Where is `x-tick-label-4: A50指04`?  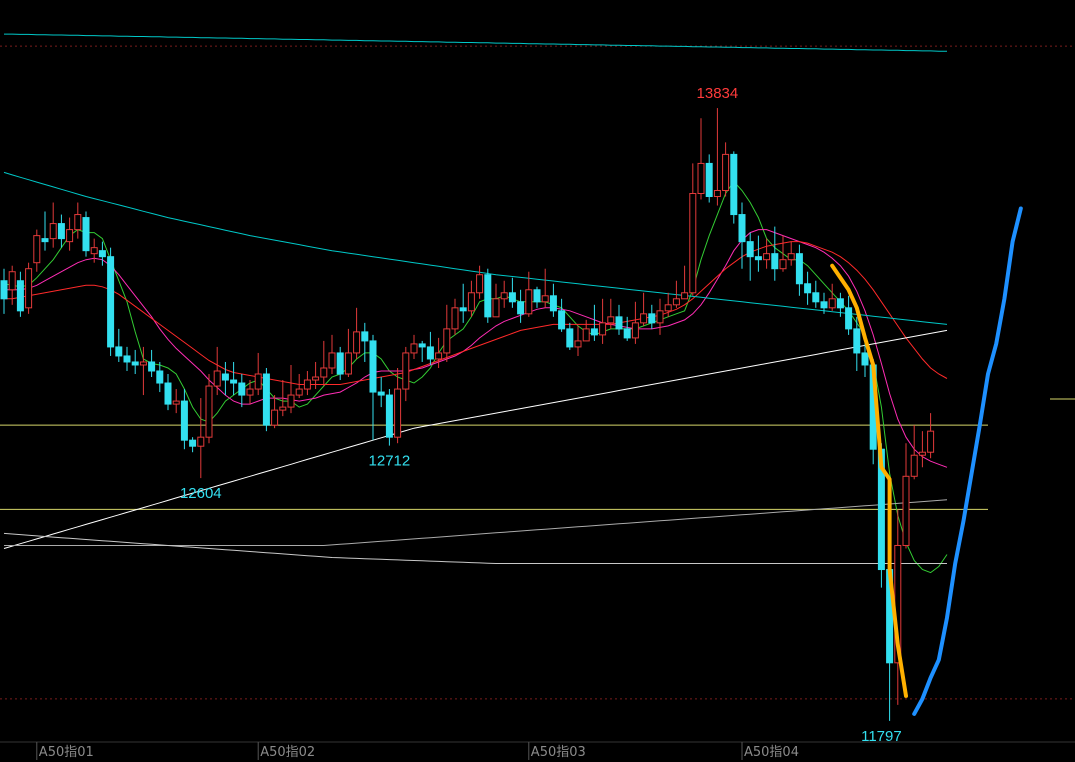
x-tick-label-4: A50指04 is located at coordinates (771, 752).